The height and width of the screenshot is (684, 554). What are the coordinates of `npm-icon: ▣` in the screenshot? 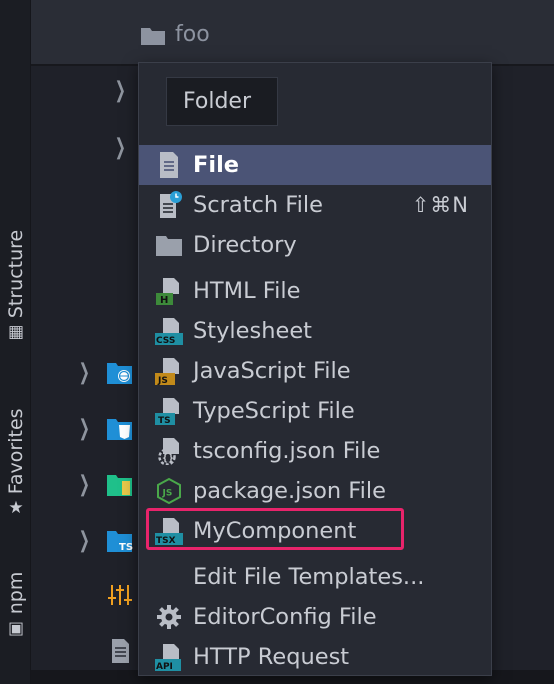 It's located at (16, 628).